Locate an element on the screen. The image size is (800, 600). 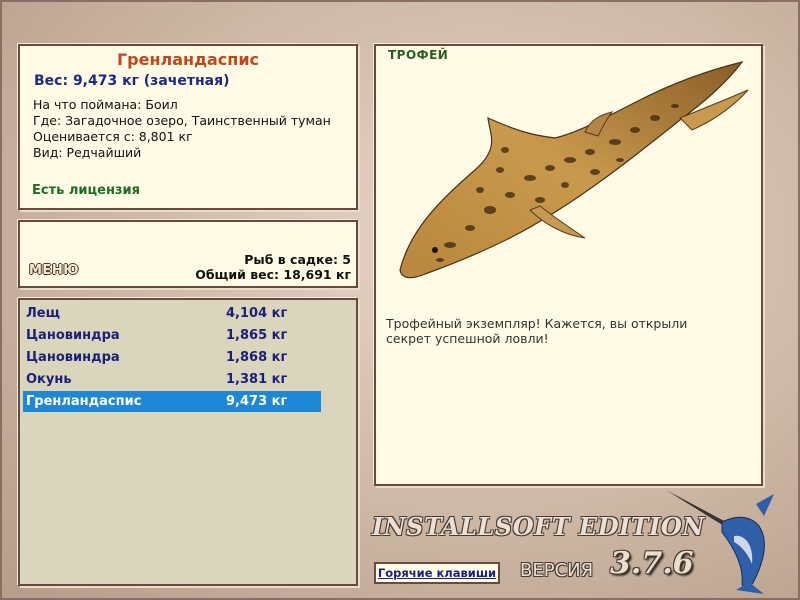
kind-line: Вид: Редчайший is located at coordinates (87, 152).